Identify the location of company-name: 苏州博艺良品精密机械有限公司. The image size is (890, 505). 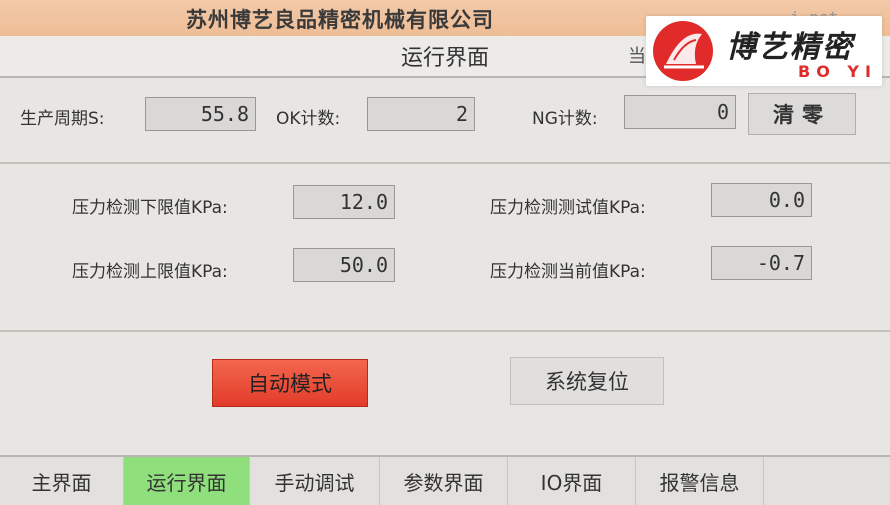
(340, 19).